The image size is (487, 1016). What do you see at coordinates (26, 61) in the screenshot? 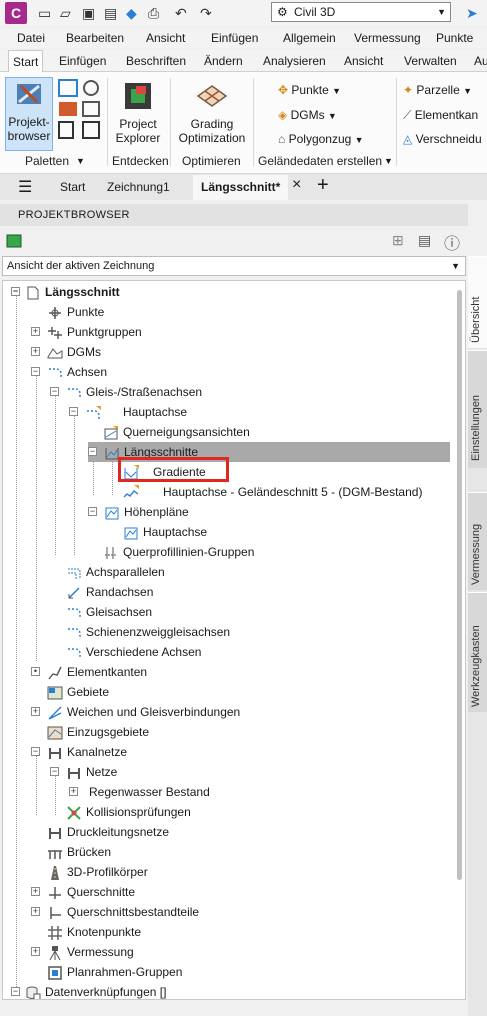
I see `tab-start: Start` at bounding box center [26, 61].